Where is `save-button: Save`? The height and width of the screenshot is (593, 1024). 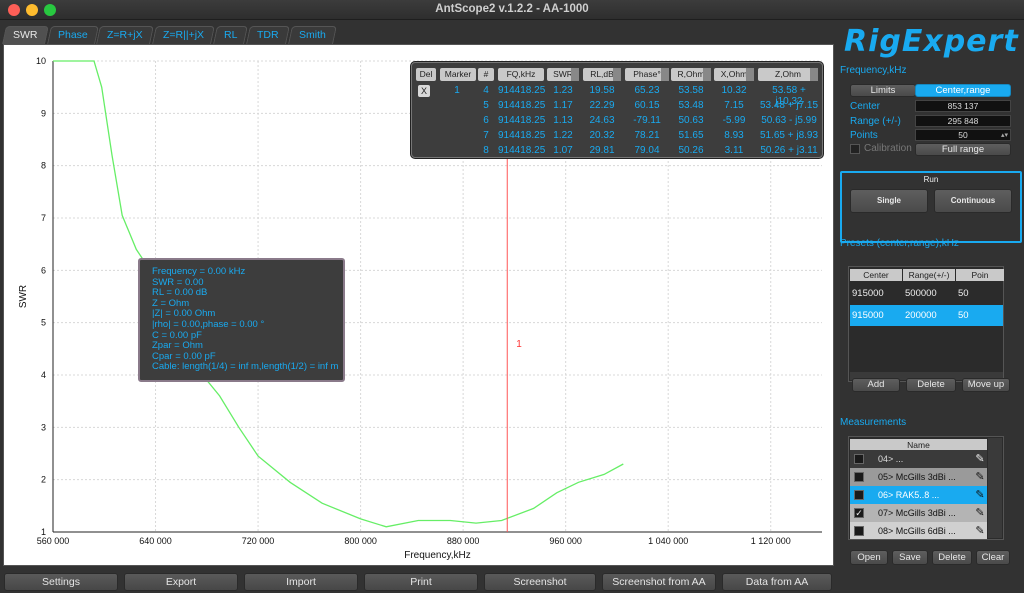
save-button: Save is located at coordinates (910, 557).